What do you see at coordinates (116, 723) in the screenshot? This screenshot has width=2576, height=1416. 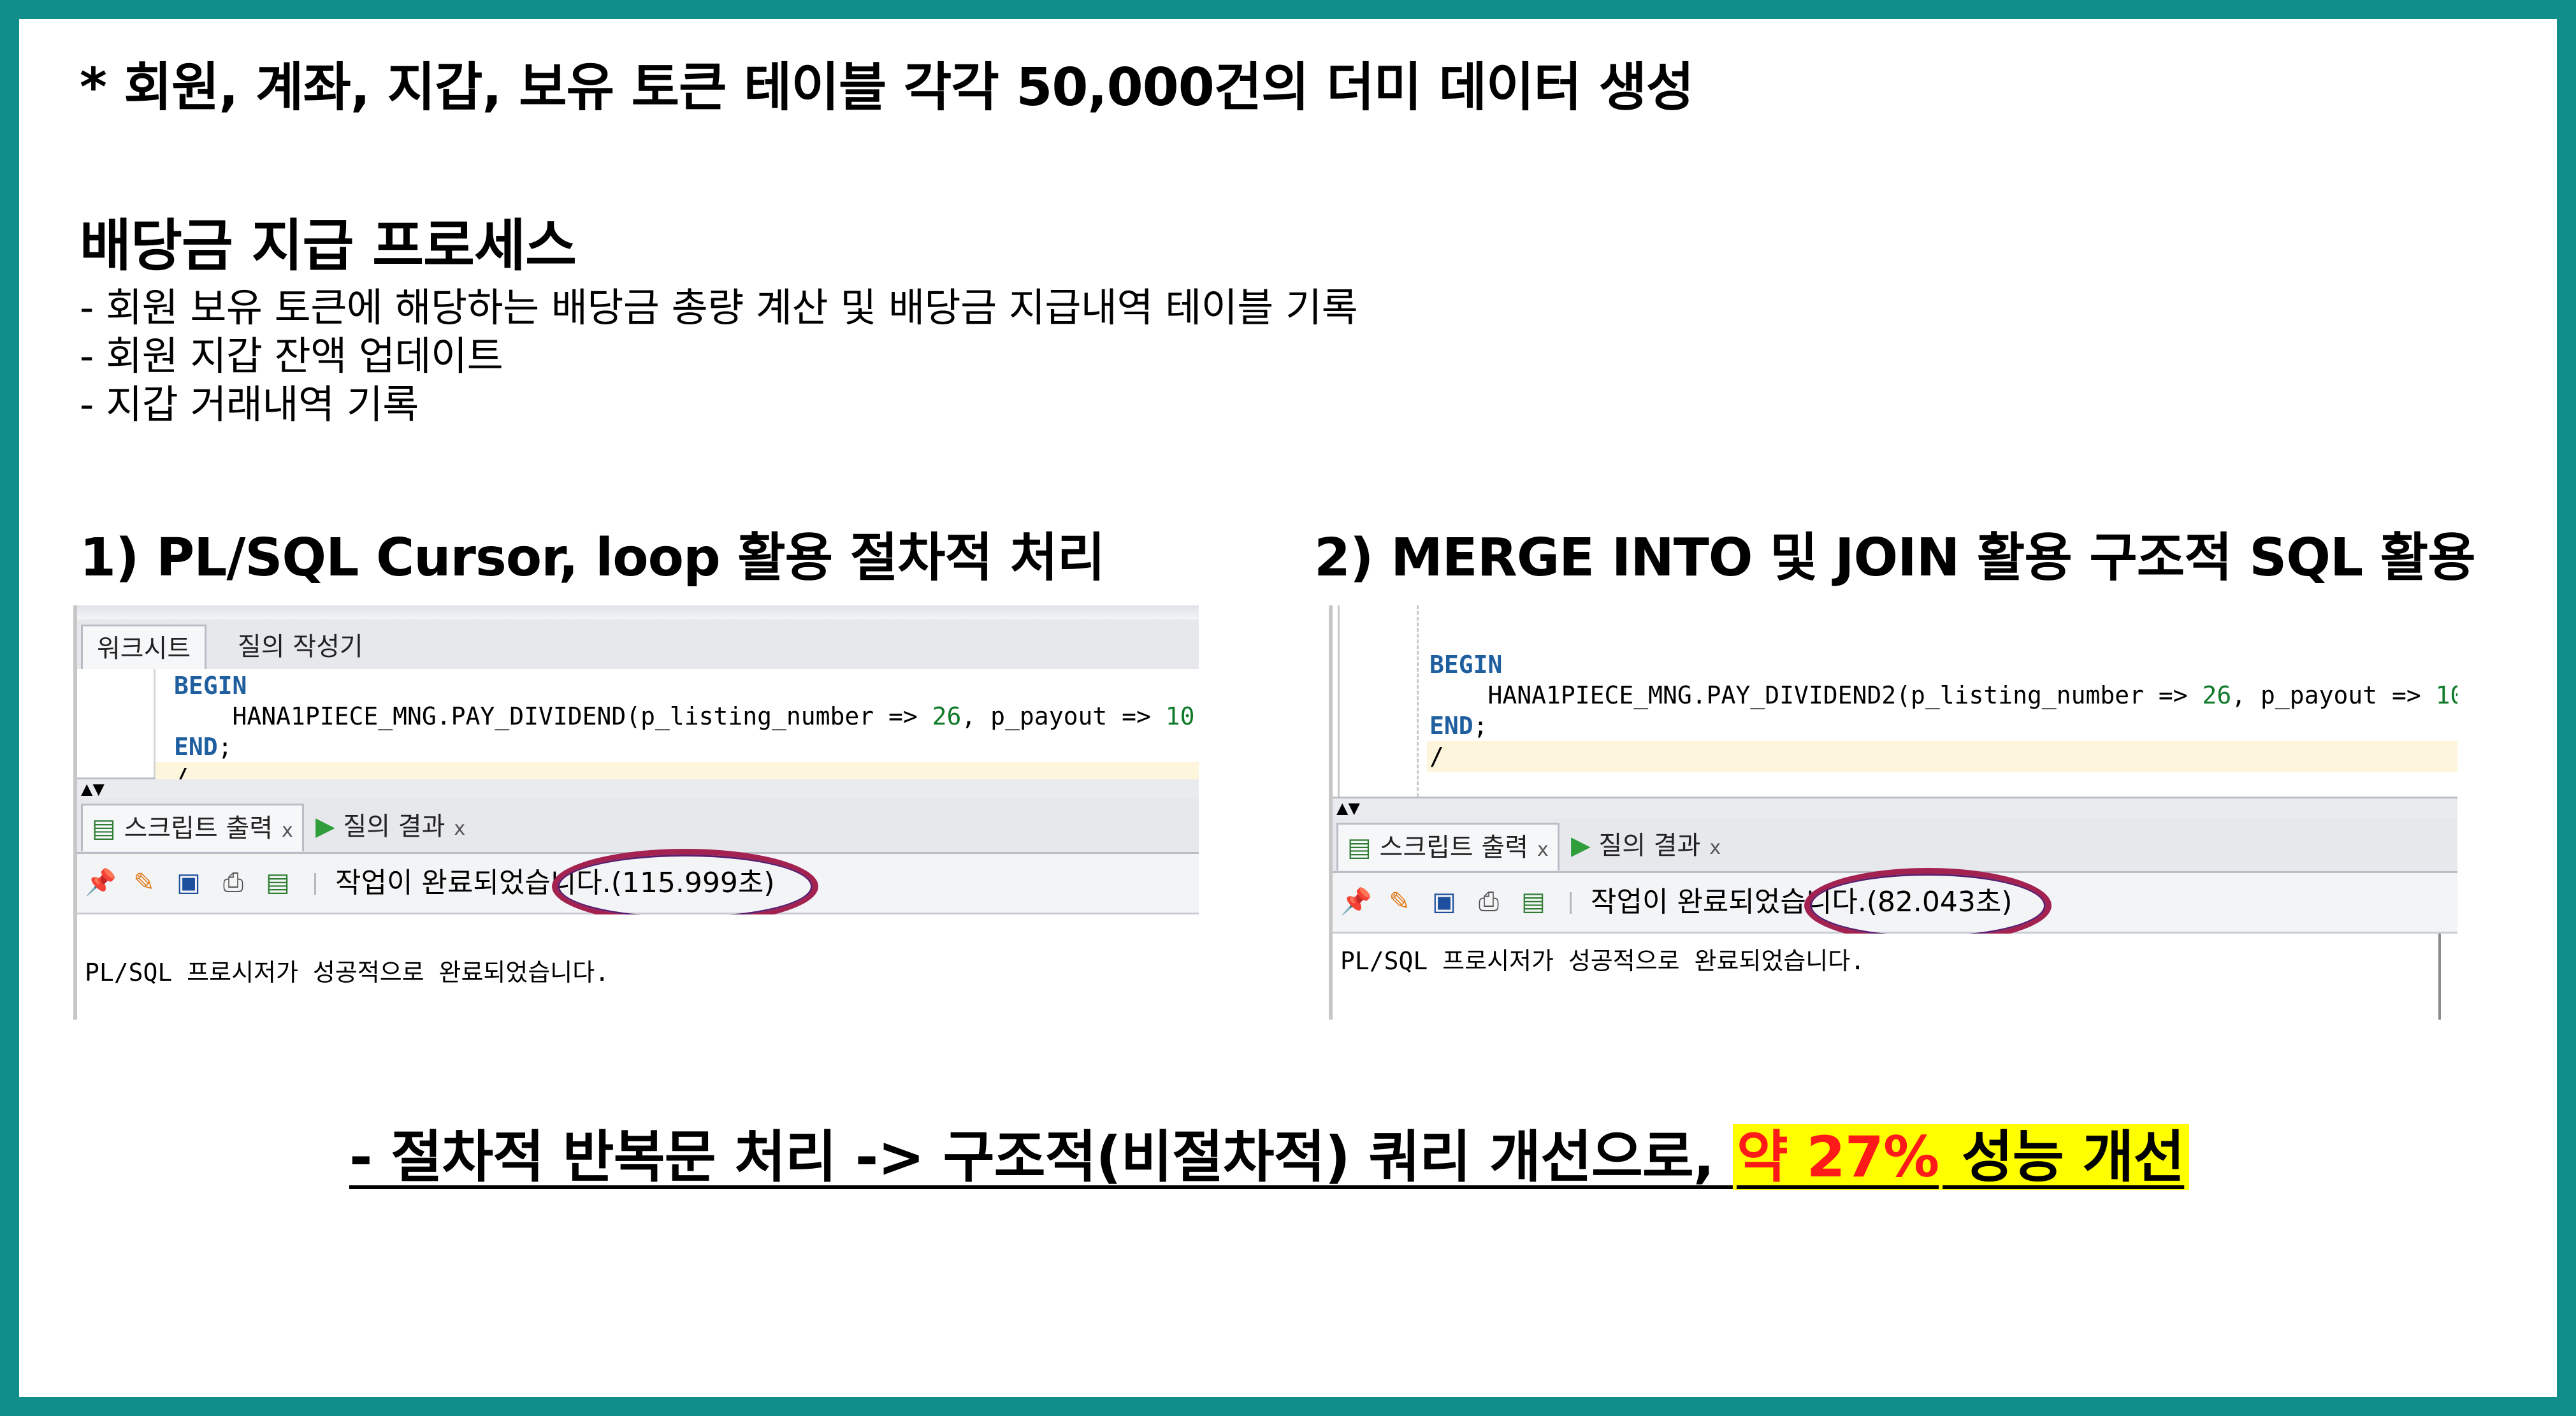 I see `editor-gutter` at bounding box center [116, 723].